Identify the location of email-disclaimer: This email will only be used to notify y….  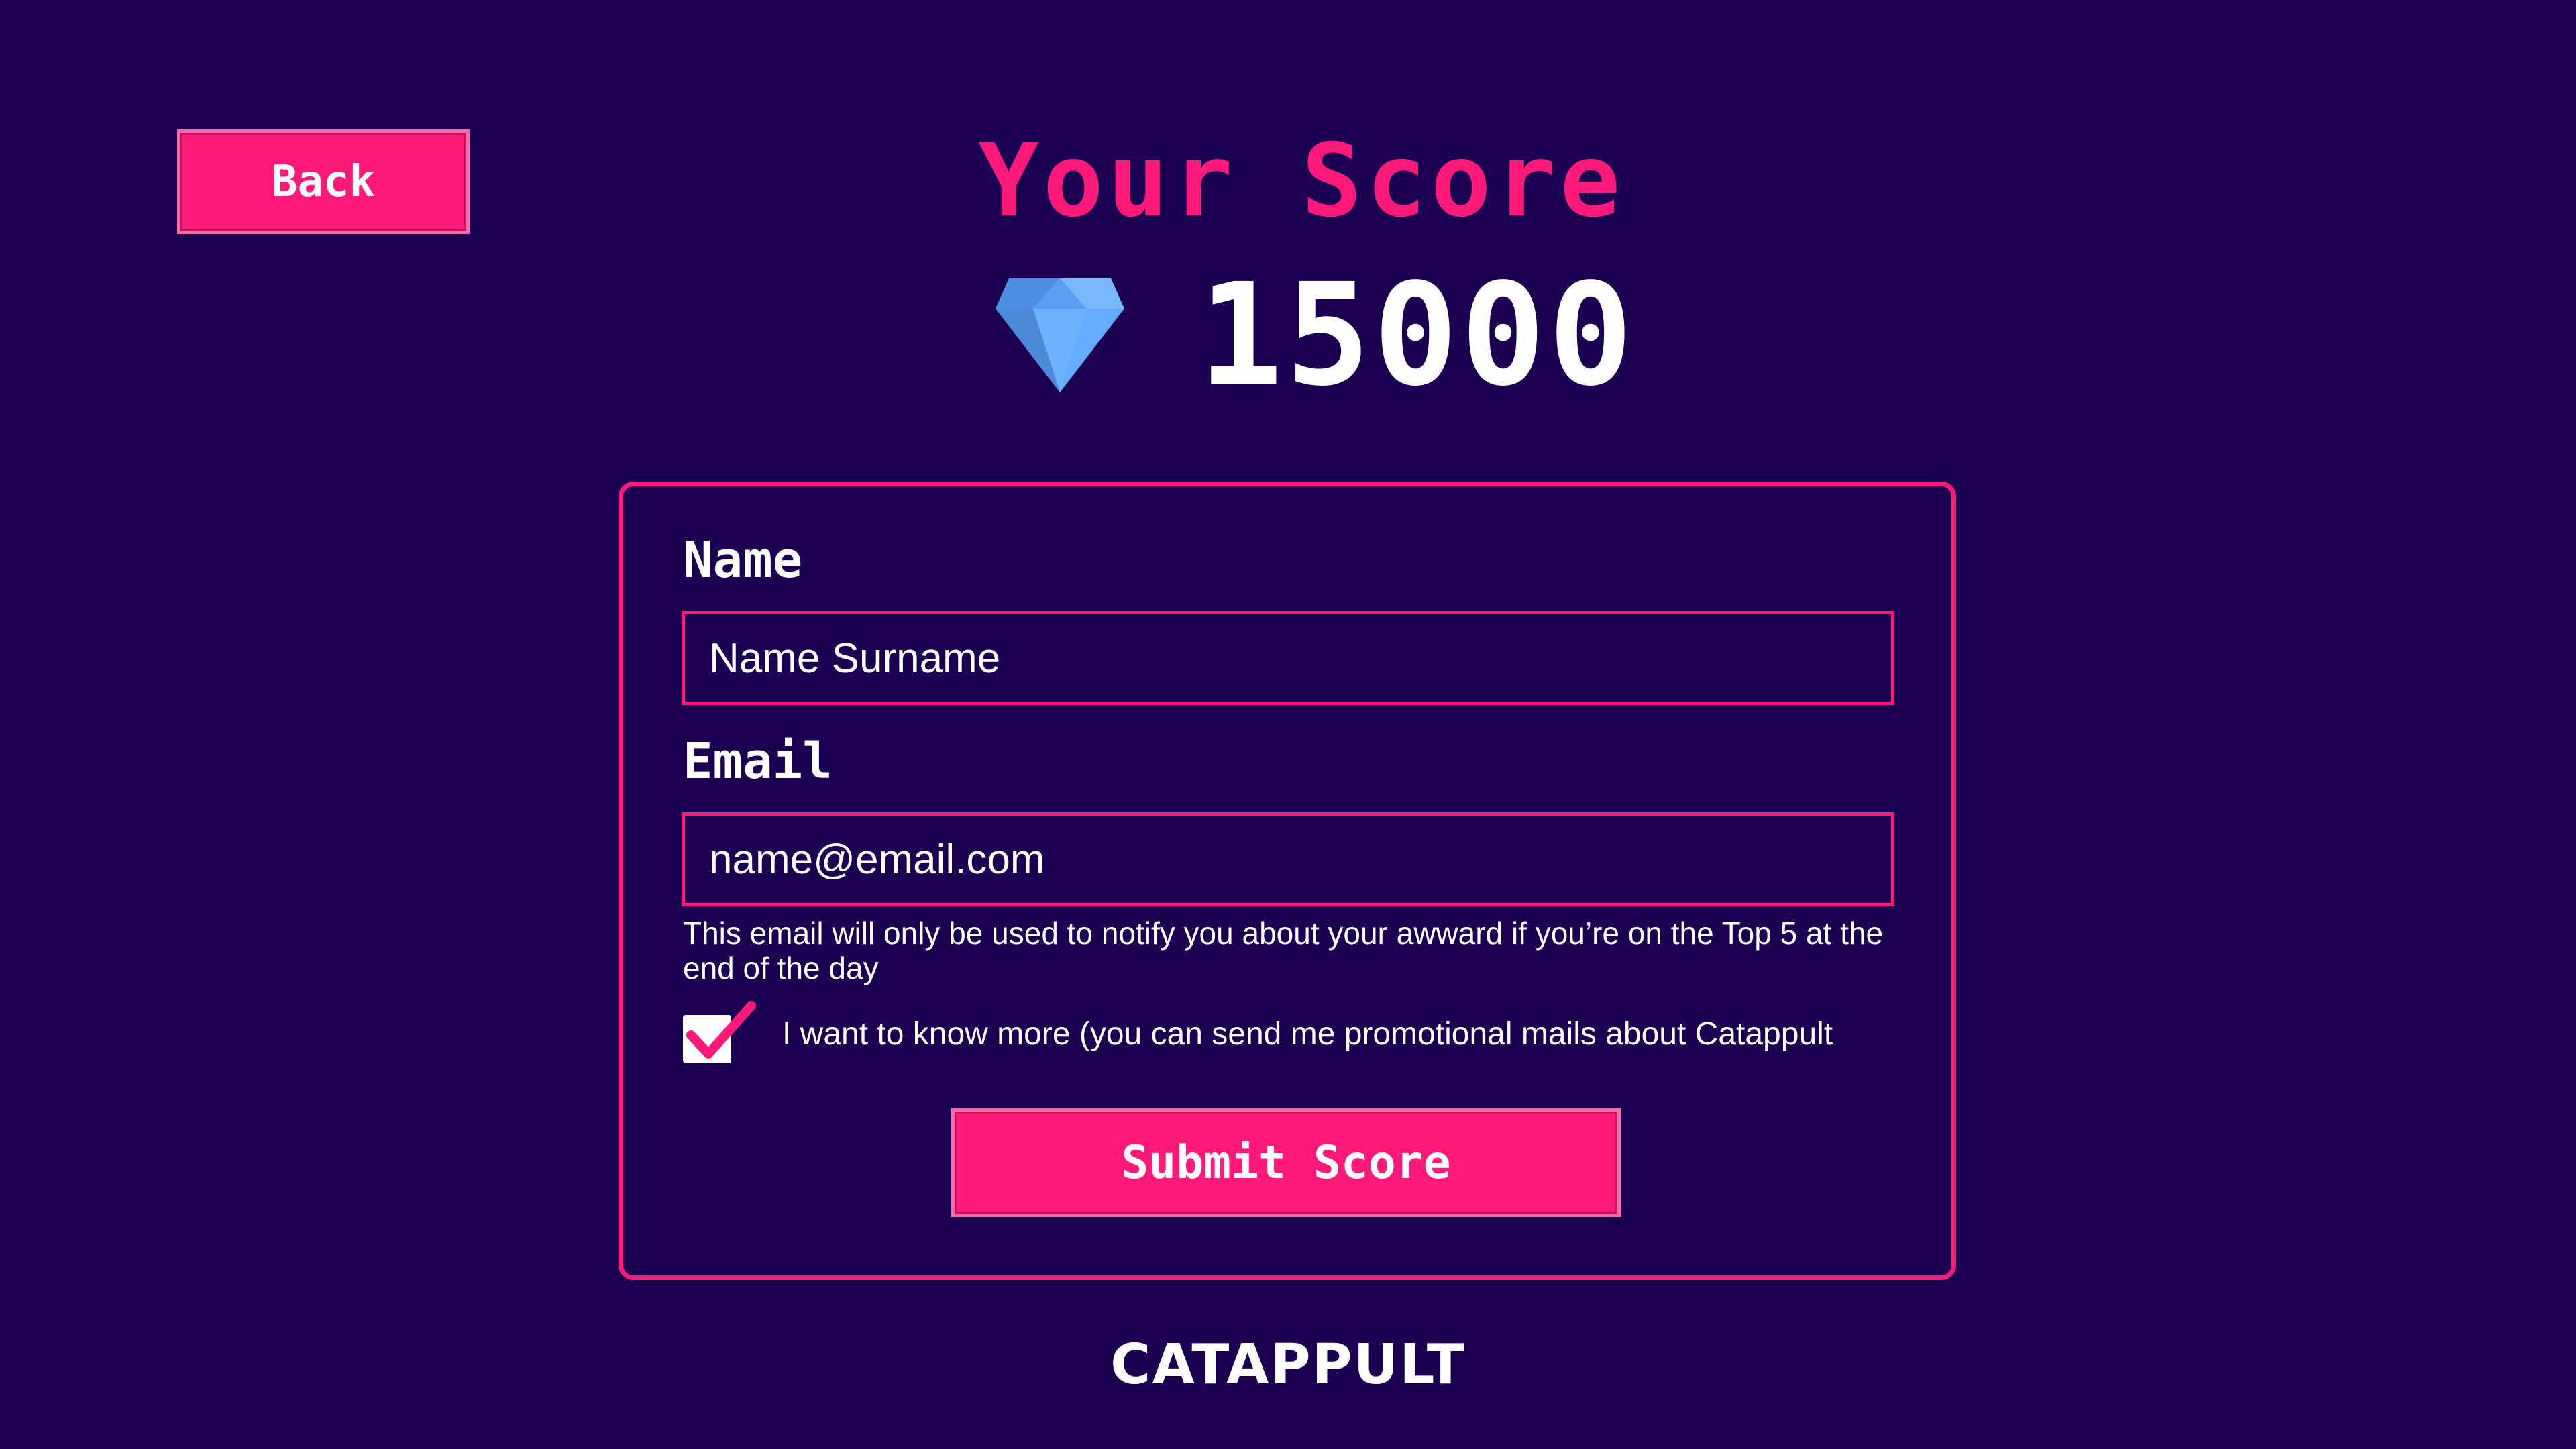
(1283, 950).